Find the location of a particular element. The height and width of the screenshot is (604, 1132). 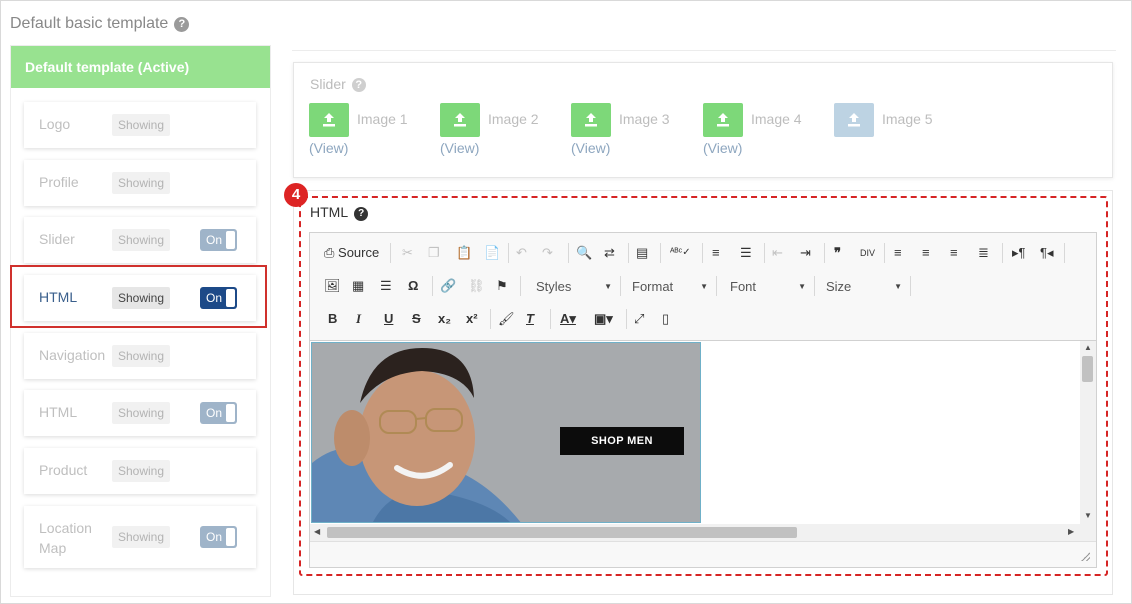

sidebar-item: Location Map Showing On is located at coordinates (140, 537).